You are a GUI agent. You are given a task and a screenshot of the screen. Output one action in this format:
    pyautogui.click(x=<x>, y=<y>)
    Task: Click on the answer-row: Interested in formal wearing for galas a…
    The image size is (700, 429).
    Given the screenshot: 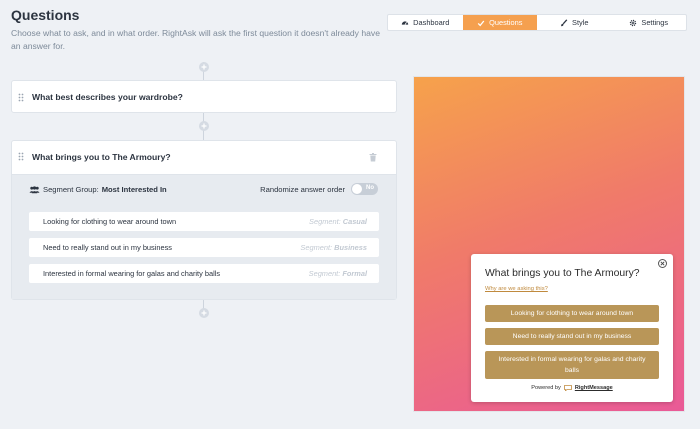 What is the action you would take?
    pyautogui.click(x=204, y=273)
    